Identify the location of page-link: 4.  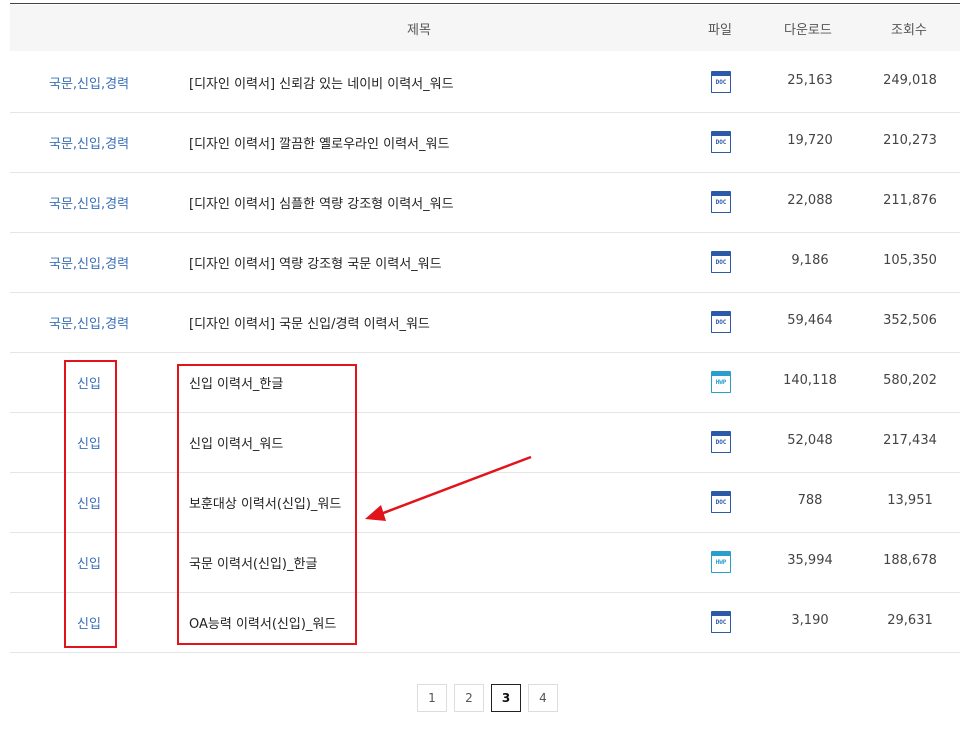
(543, 698).